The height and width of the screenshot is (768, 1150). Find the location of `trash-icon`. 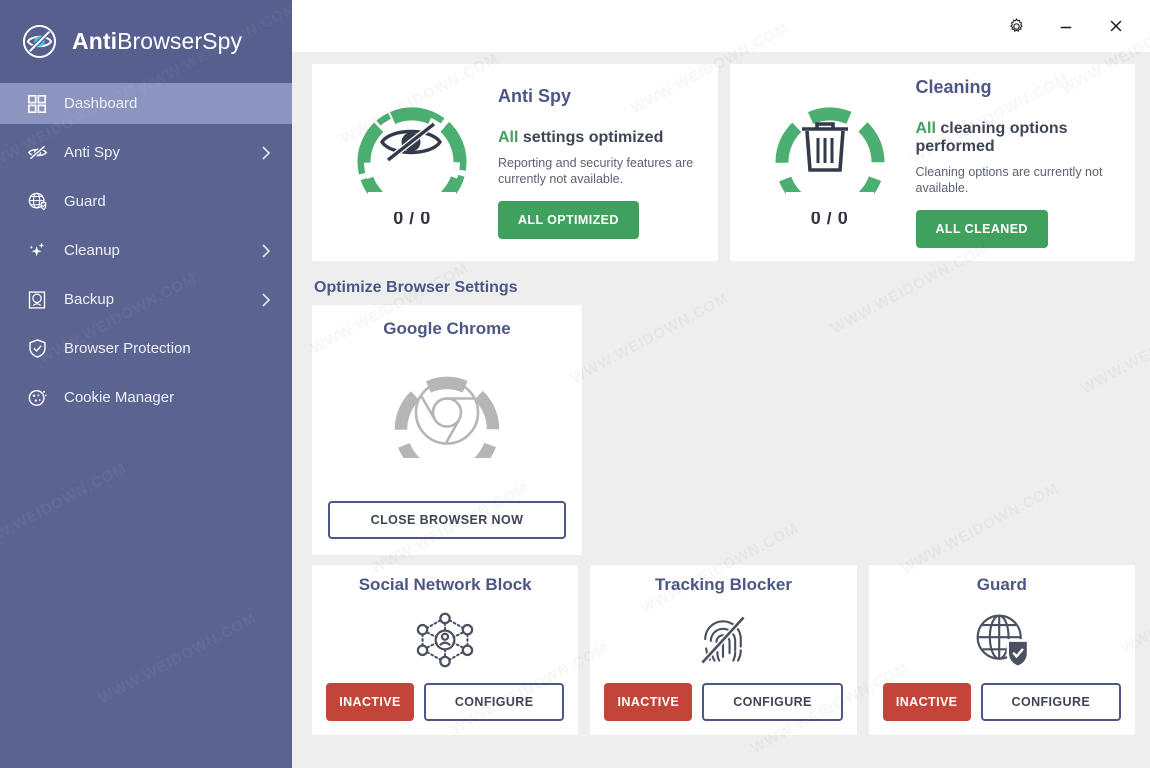

trash-icon is located at coordinates (830, 147).